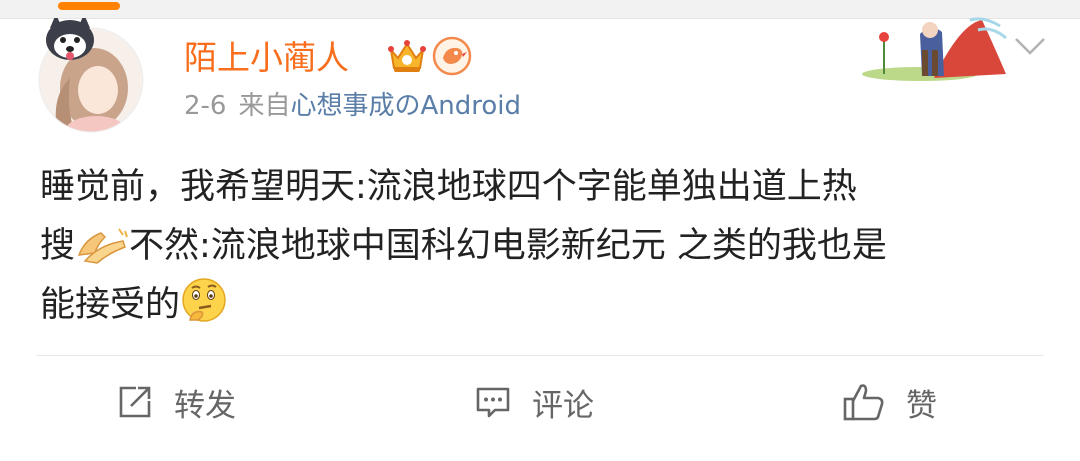  I want to click on repost-label: 转发, so click(205, 405).